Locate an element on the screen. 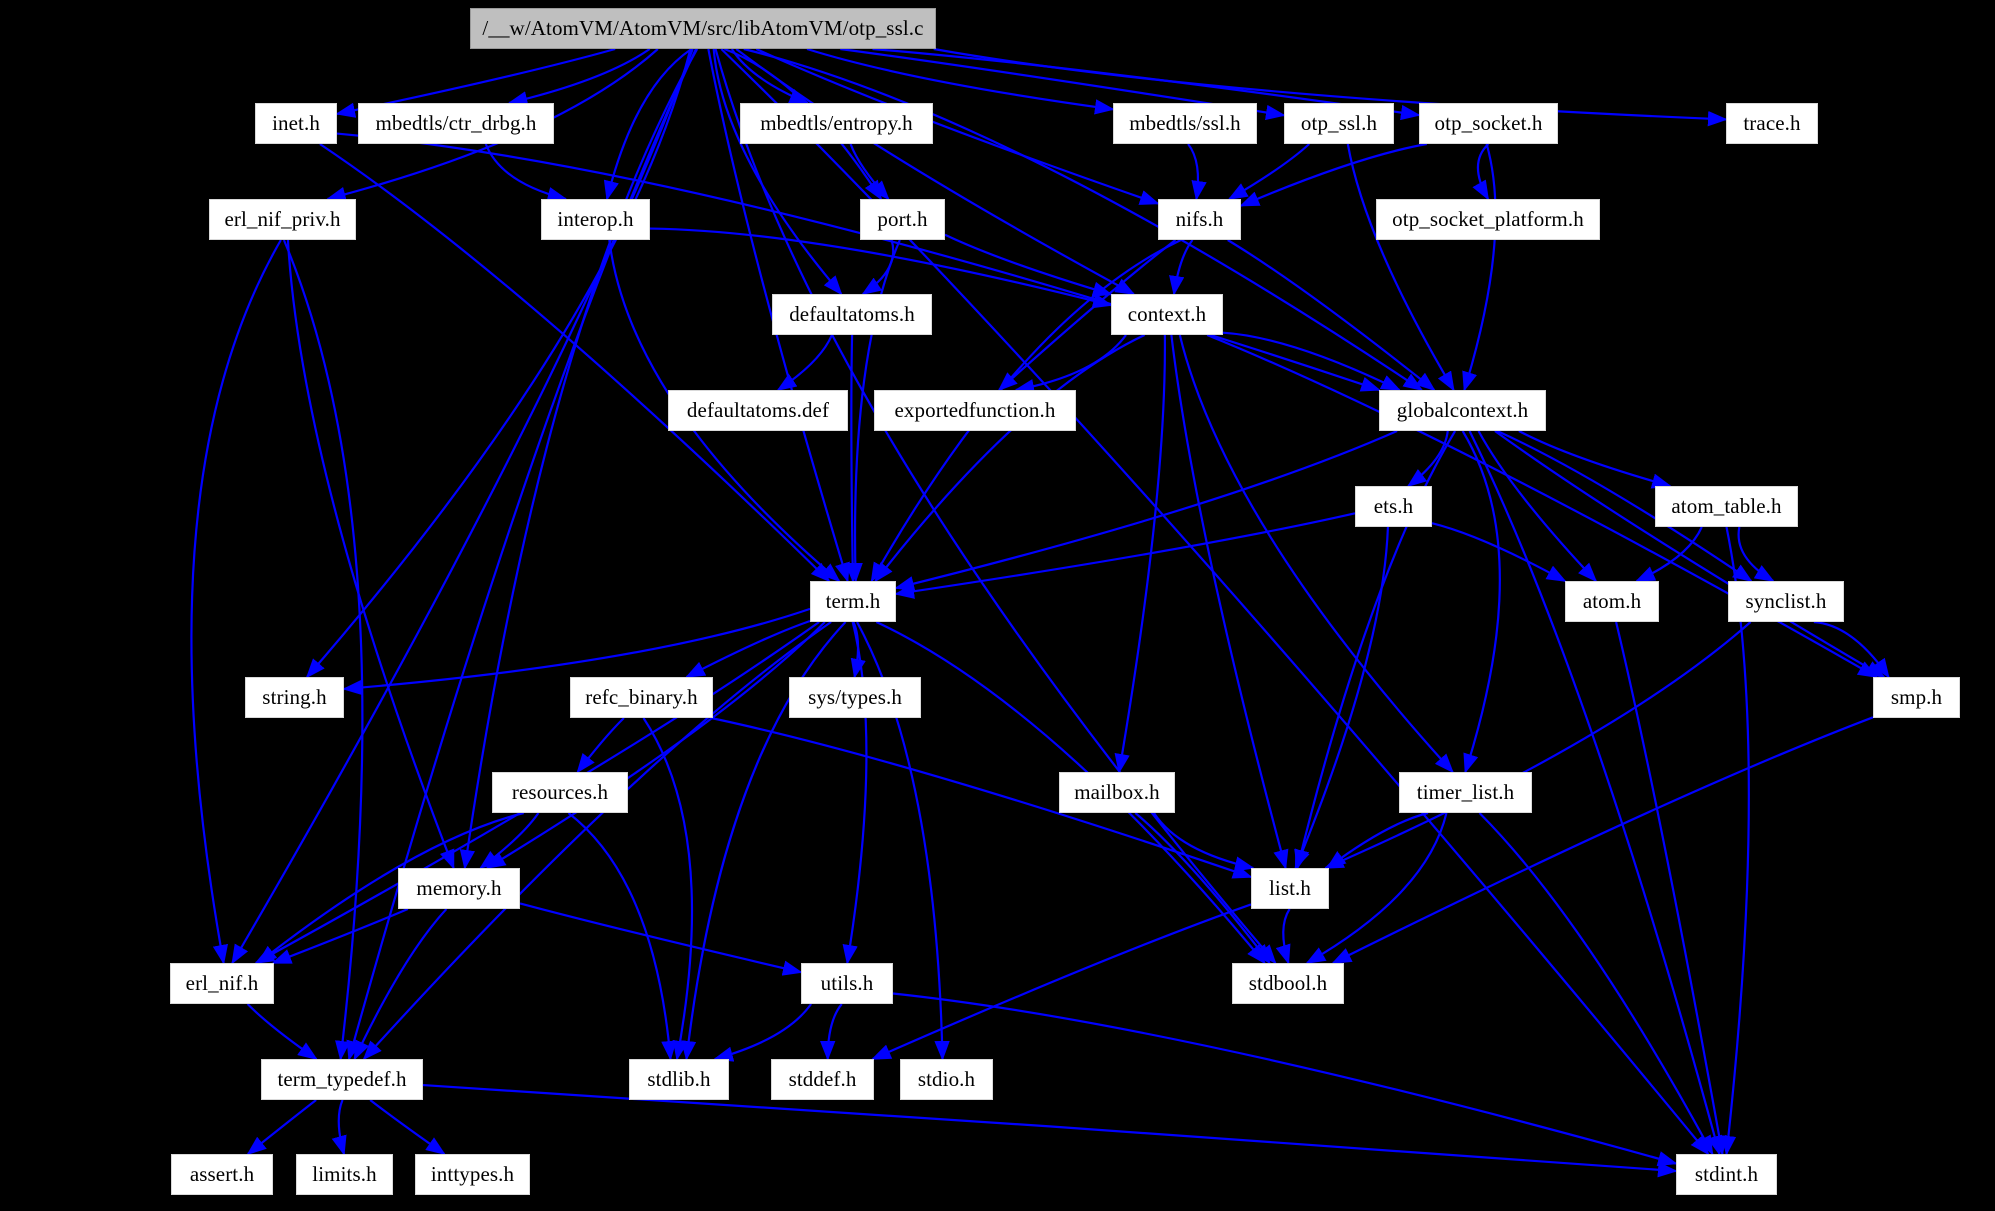  graph-node-inet: inet.h is located at coordinates (296, 123).